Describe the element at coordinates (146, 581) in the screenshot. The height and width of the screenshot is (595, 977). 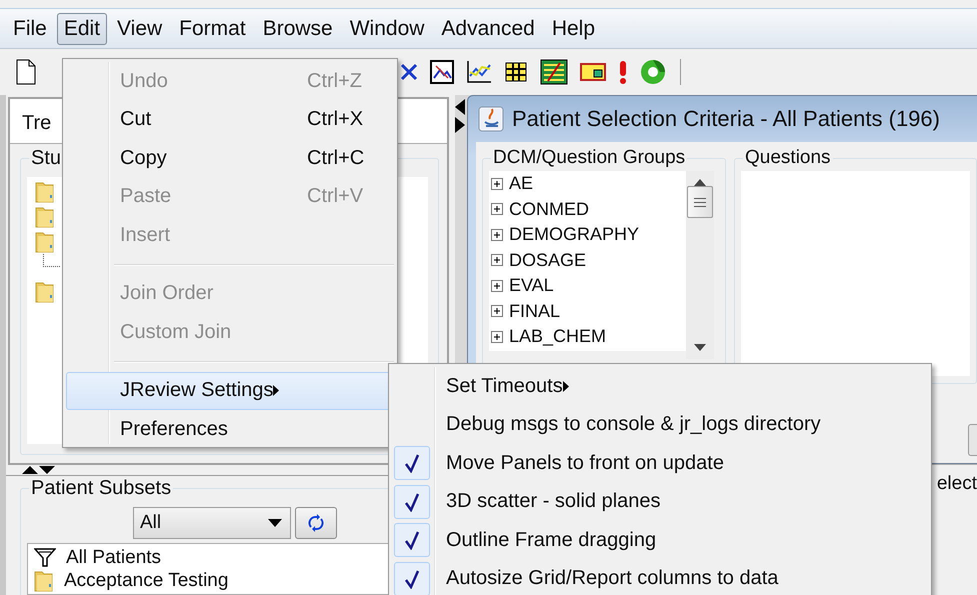
I see `subset-item: Acceptance Testing` at that location.